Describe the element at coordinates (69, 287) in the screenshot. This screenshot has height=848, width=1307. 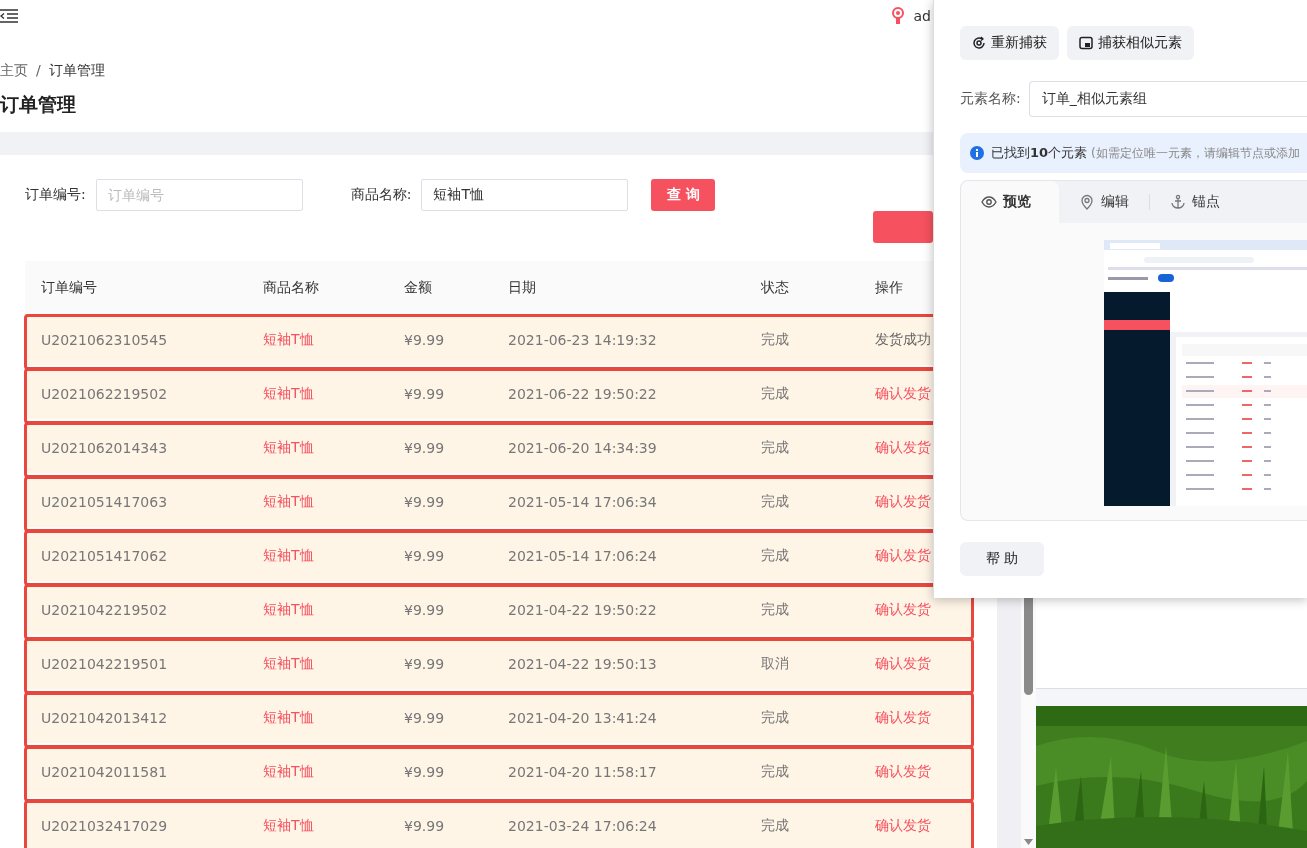
I see `column-header: 订单编号` at that location.